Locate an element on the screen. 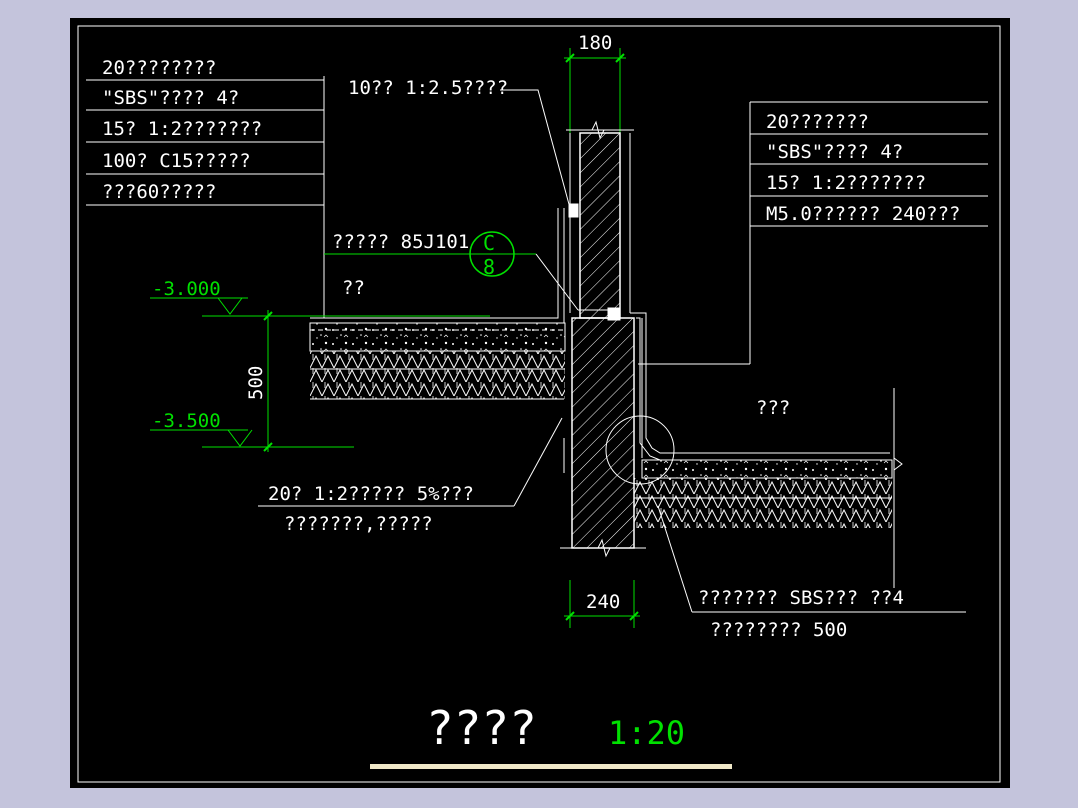 The height and width of the screenshot is (808, 1078). left-layer-5: ???60????? is located at coordinates (159, 192).